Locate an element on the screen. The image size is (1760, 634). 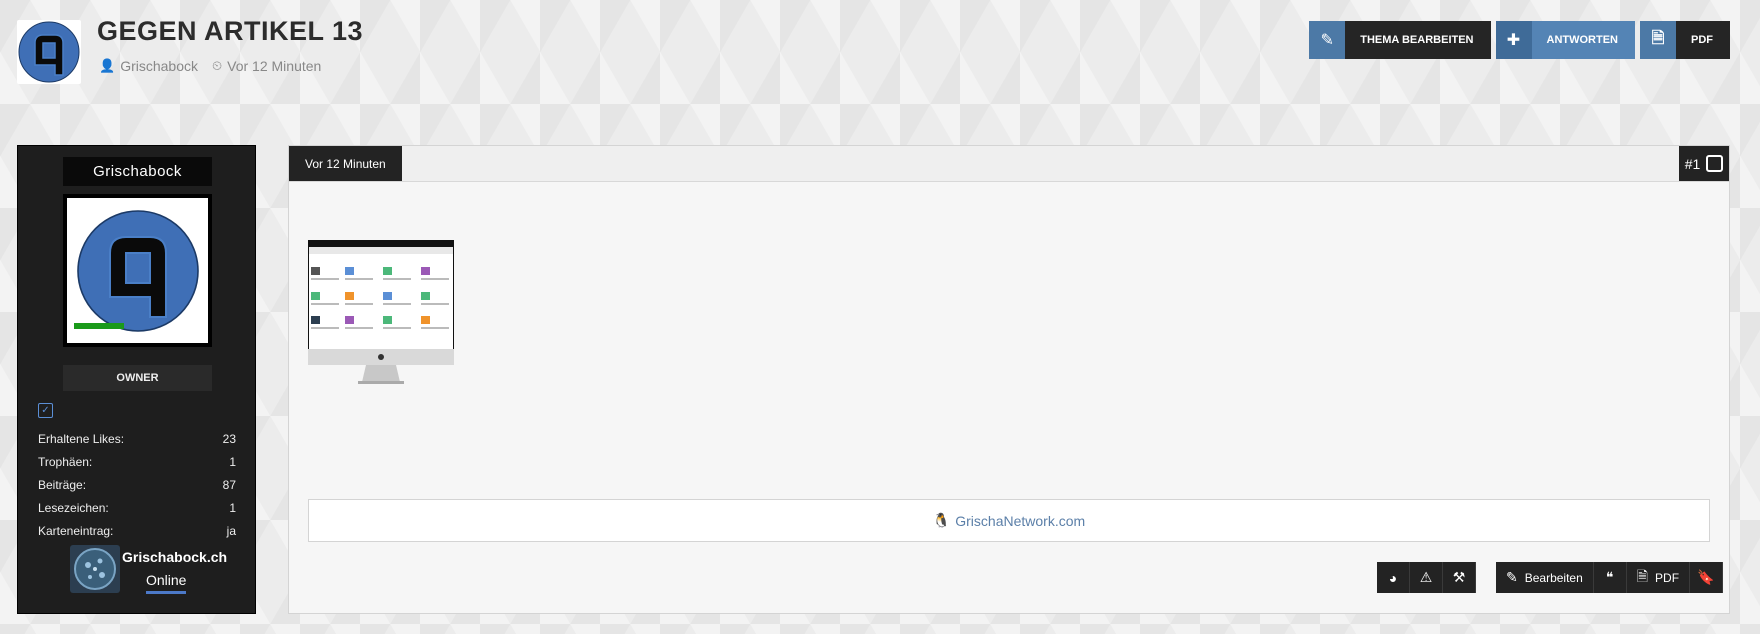
stat-label: Erhaltene Likes: is located at coordinates (81, 438).